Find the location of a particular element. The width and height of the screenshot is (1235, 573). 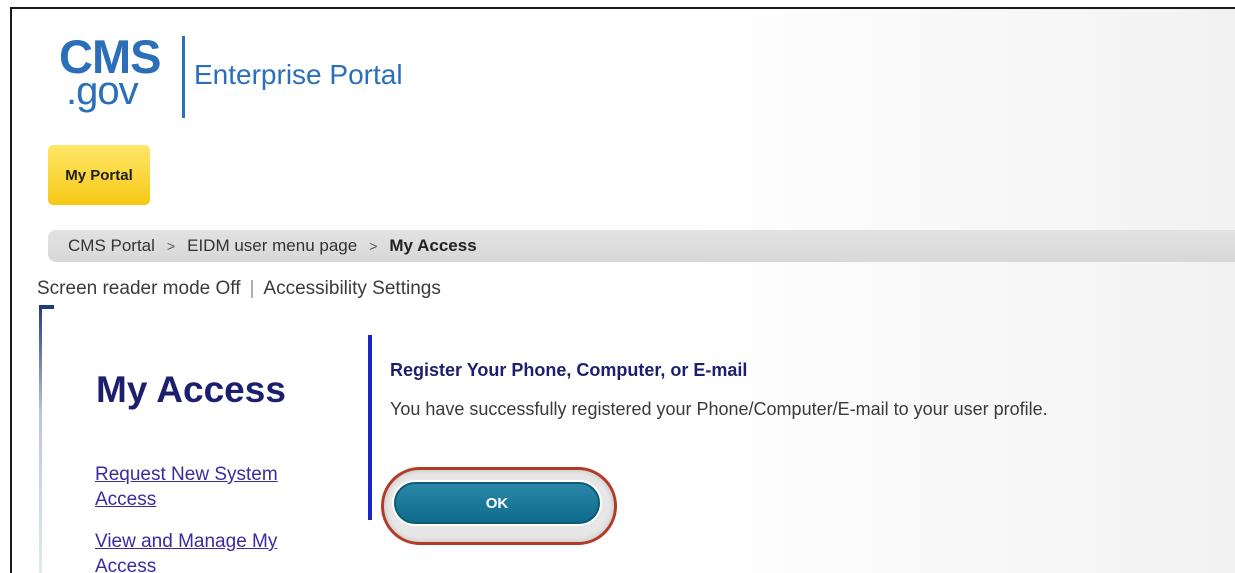

sidebar-rail is located at coordinates (40, 439).